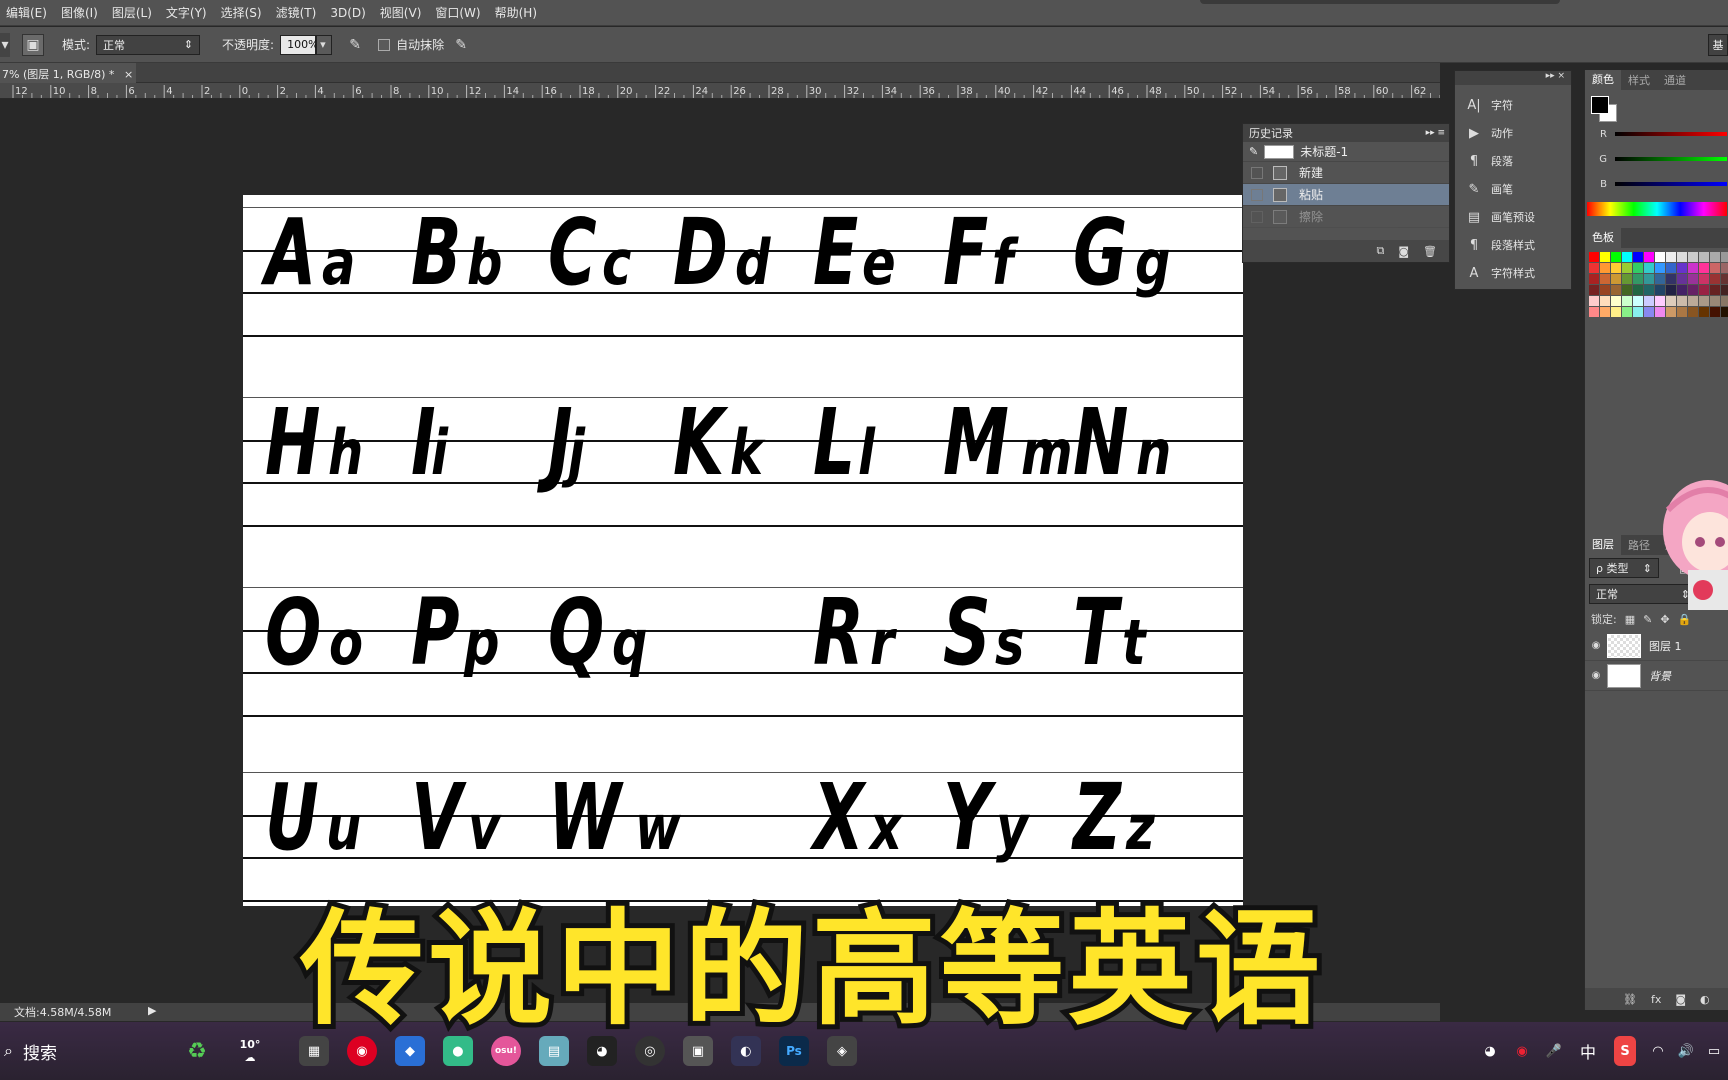 The image size is (1728, 1080). Describe the element at coordinates (1659, 159) in the screenshot. I see `channel-slider: G` at that location.